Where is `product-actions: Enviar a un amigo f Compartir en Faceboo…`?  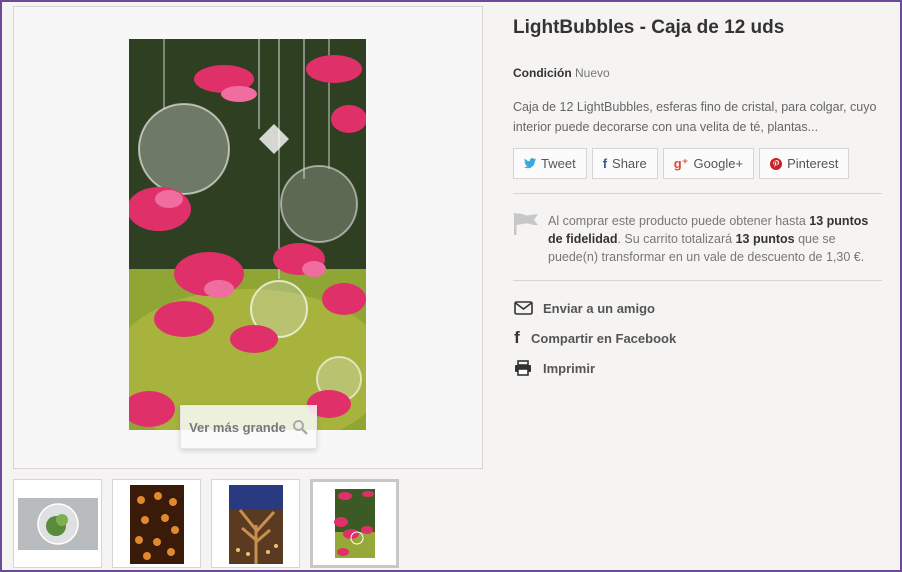 product-actions: Enviar a un amigo f Compartir en Faceboo… is located at coordinates (594, 338).